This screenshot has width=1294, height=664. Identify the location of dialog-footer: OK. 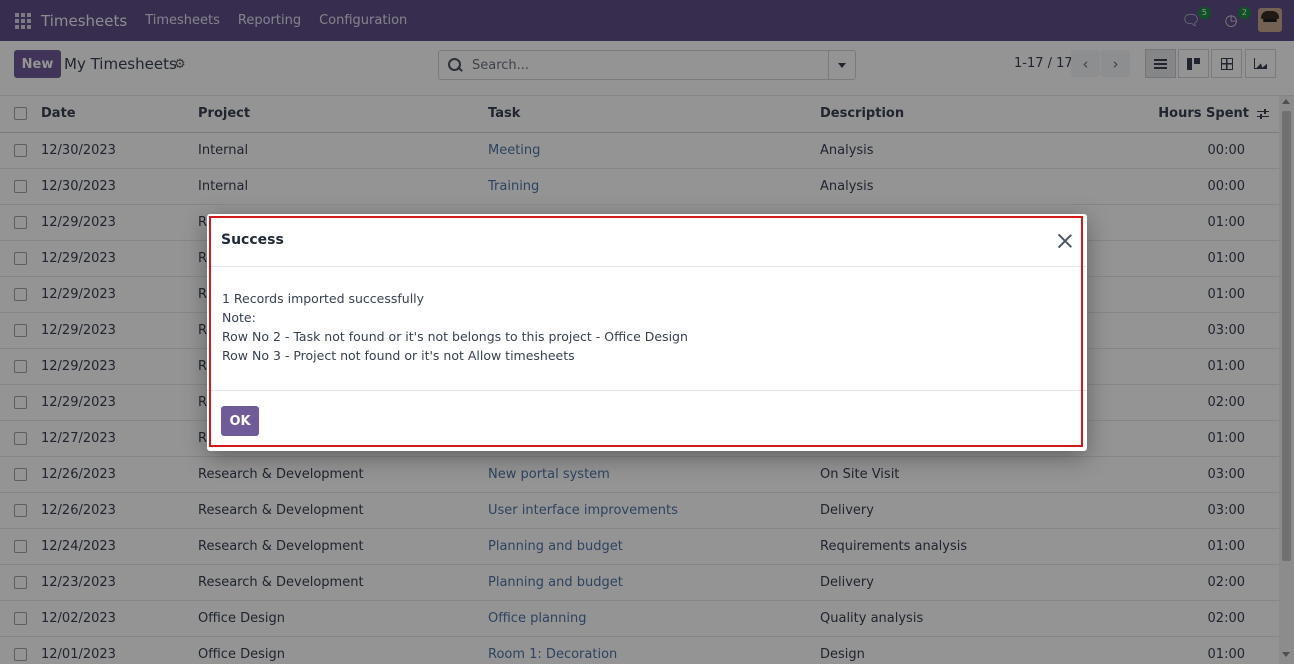
(647, 420).